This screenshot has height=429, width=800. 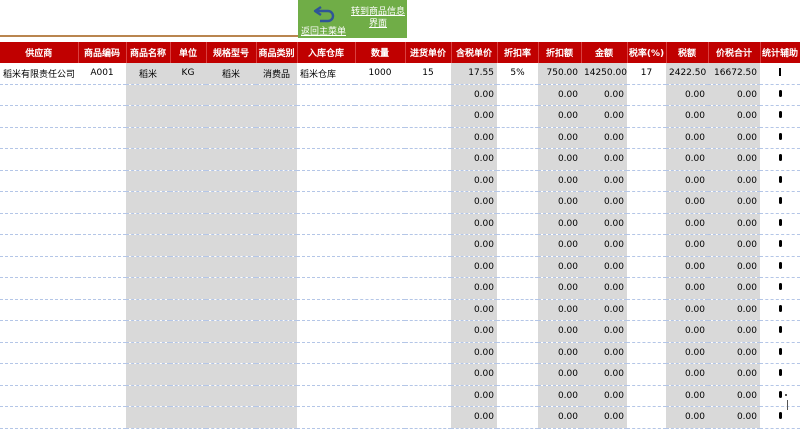 I want to click on table-cell: 750.00, so click(x=559, y=74).